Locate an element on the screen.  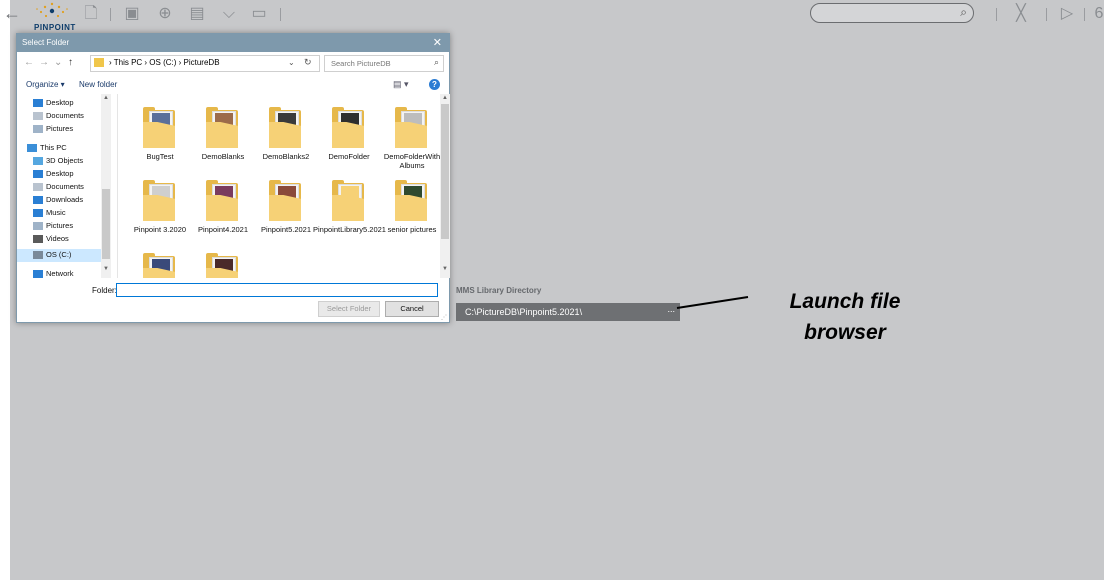
organize-button: Organize ▾ is located at coordinates (45, 84).